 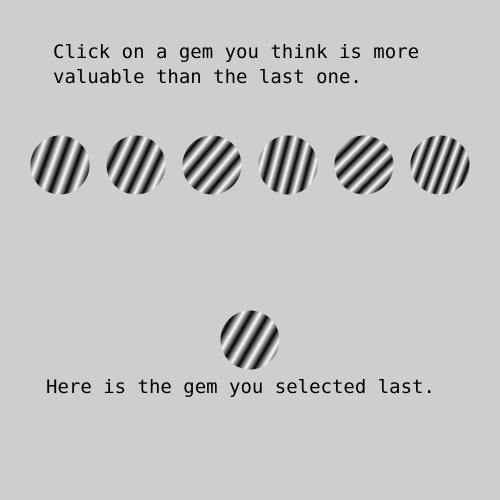 What do you see at coordinates (236, 52) in the screenshot?
I see `instruction-line-1: Click on a gem you think is more` at bounding box center [236, 52].